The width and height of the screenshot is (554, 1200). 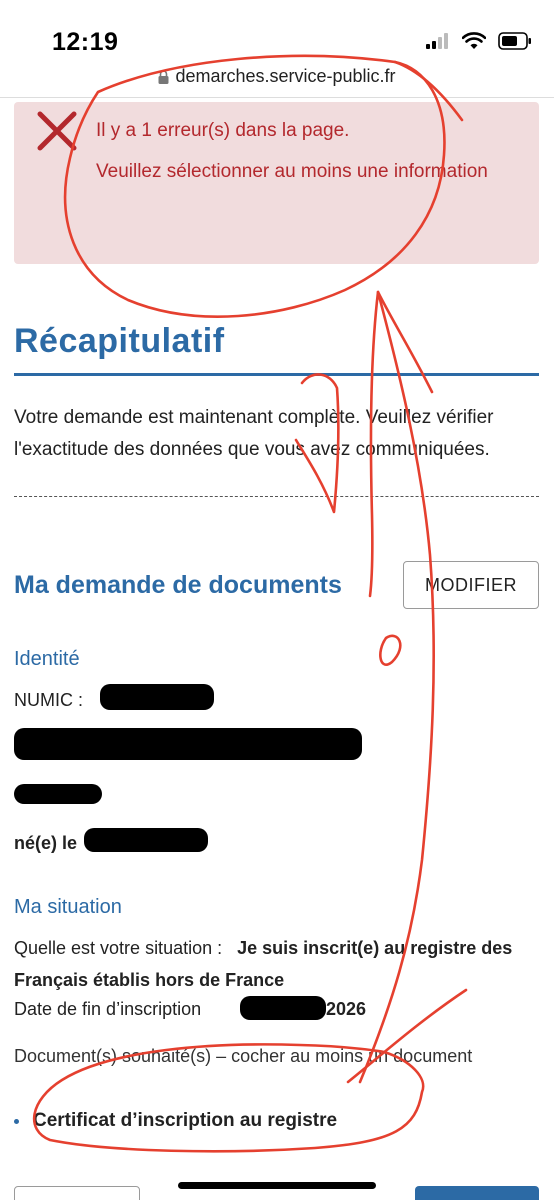 I want to click on born-label: né(e) le, so click(x=46, y=843).